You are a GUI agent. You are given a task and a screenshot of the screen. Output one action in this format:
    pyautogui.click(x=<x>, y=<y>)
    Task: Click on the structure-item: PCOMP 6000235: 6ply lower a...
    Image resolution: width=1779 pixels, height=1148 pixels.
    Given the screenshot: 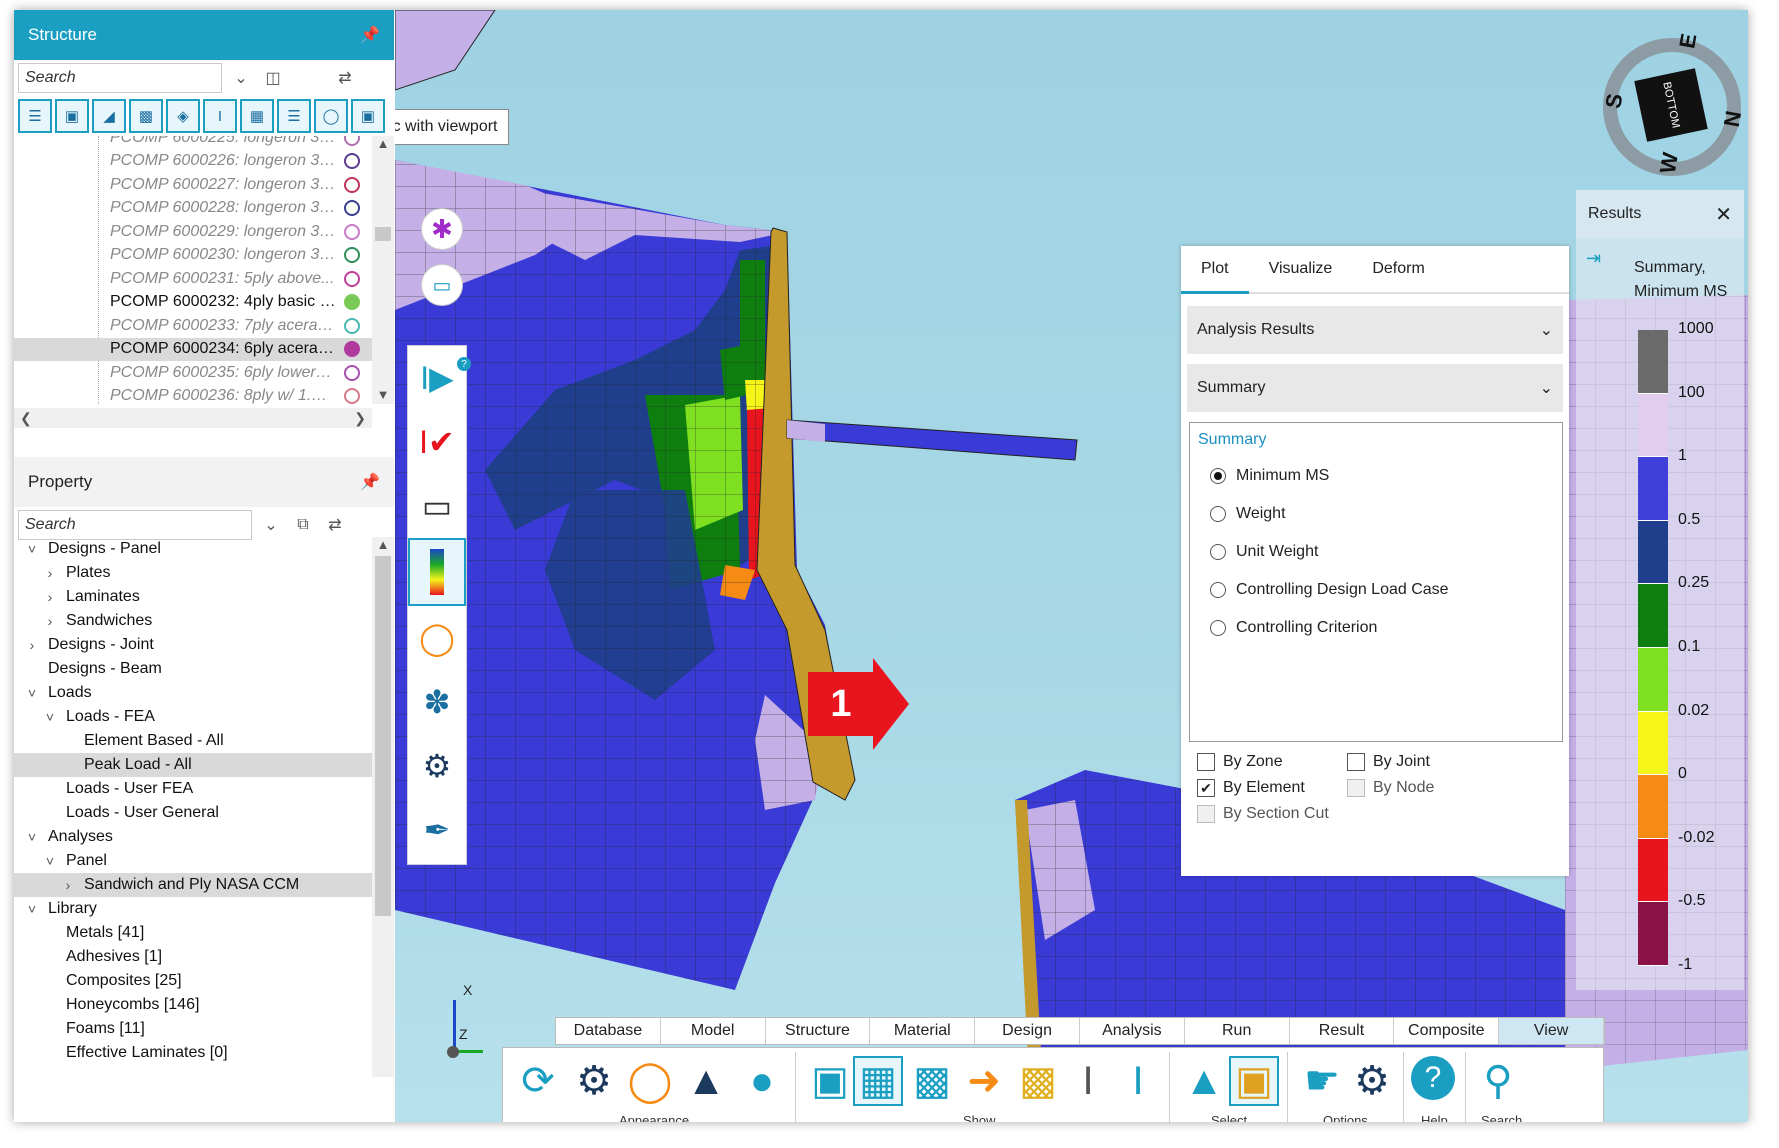 What is the action you would take?
    pyautogui.click(x=193, y=373)
    